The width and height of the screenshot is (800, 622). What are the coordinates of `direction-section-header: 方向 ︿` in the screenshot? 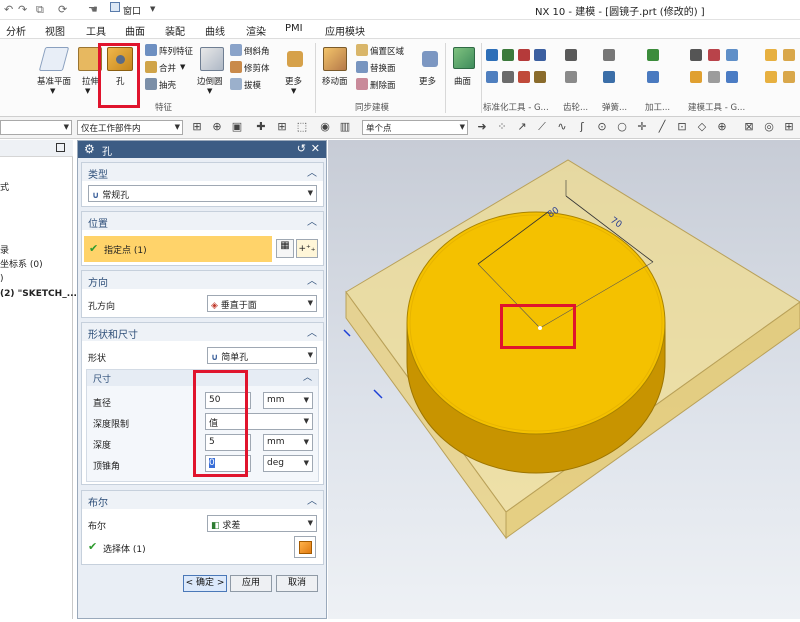 It's located at (202, 280).